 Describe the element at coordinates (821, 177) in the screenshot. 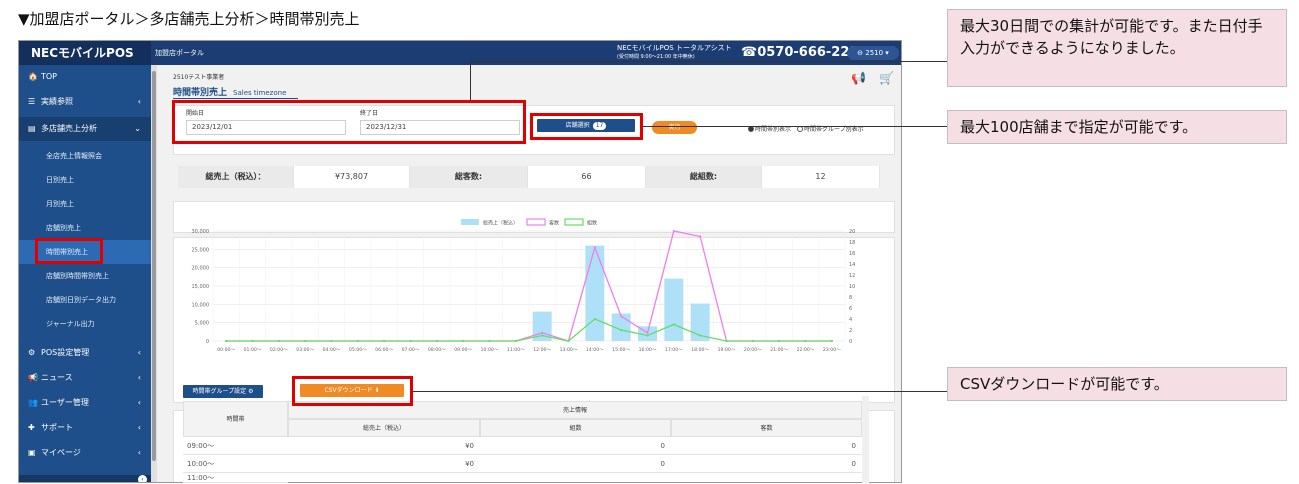

I see `total-groups-value: 12` at that location.